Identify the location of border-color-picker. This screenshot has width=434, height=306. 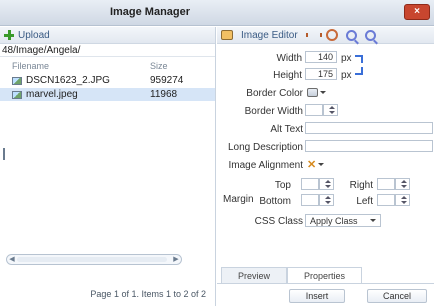
(316, 92).